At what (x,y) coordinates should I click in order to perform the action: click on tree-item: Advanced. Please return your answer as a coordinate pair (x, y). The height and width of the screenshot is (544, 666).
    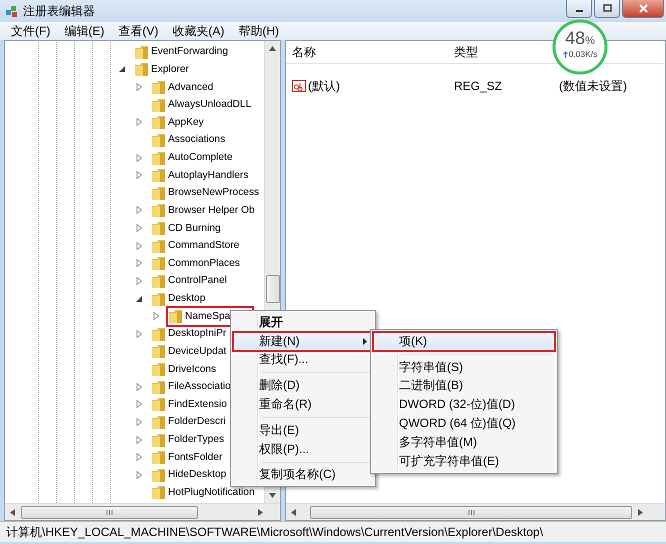
    Looking at the image, I should click on (182, 87).